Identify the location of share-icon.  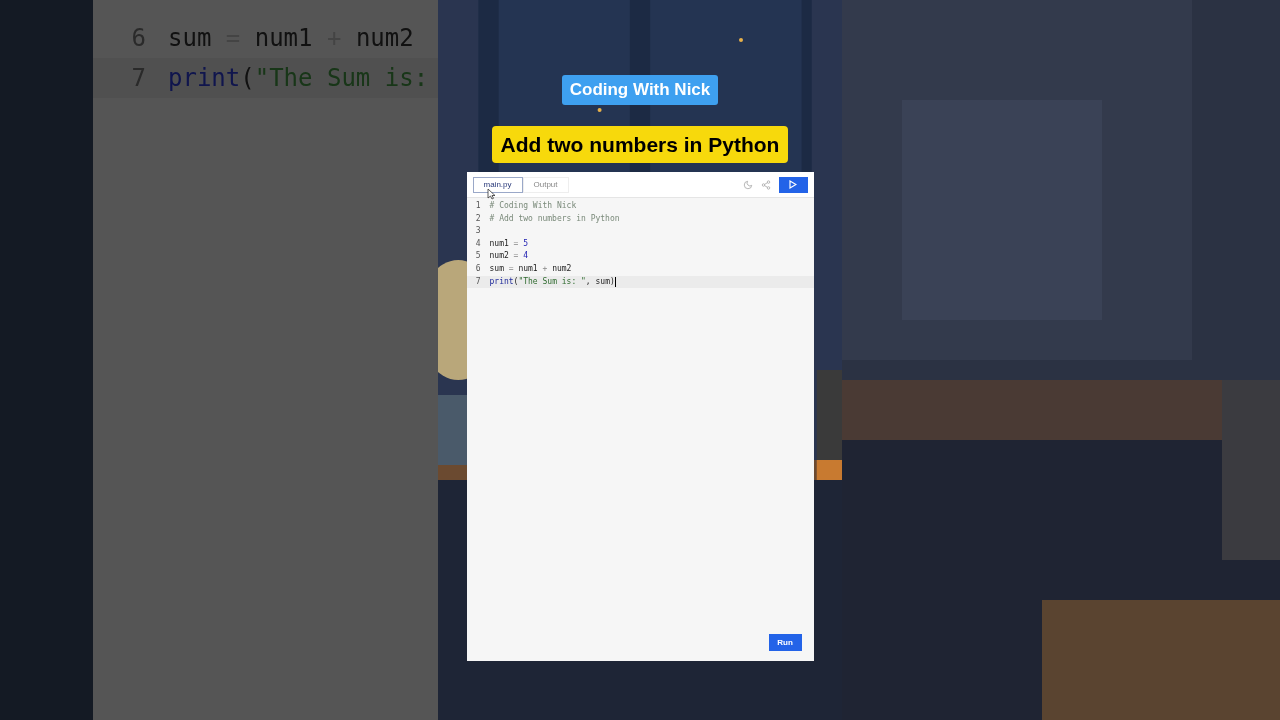
(765, 184).